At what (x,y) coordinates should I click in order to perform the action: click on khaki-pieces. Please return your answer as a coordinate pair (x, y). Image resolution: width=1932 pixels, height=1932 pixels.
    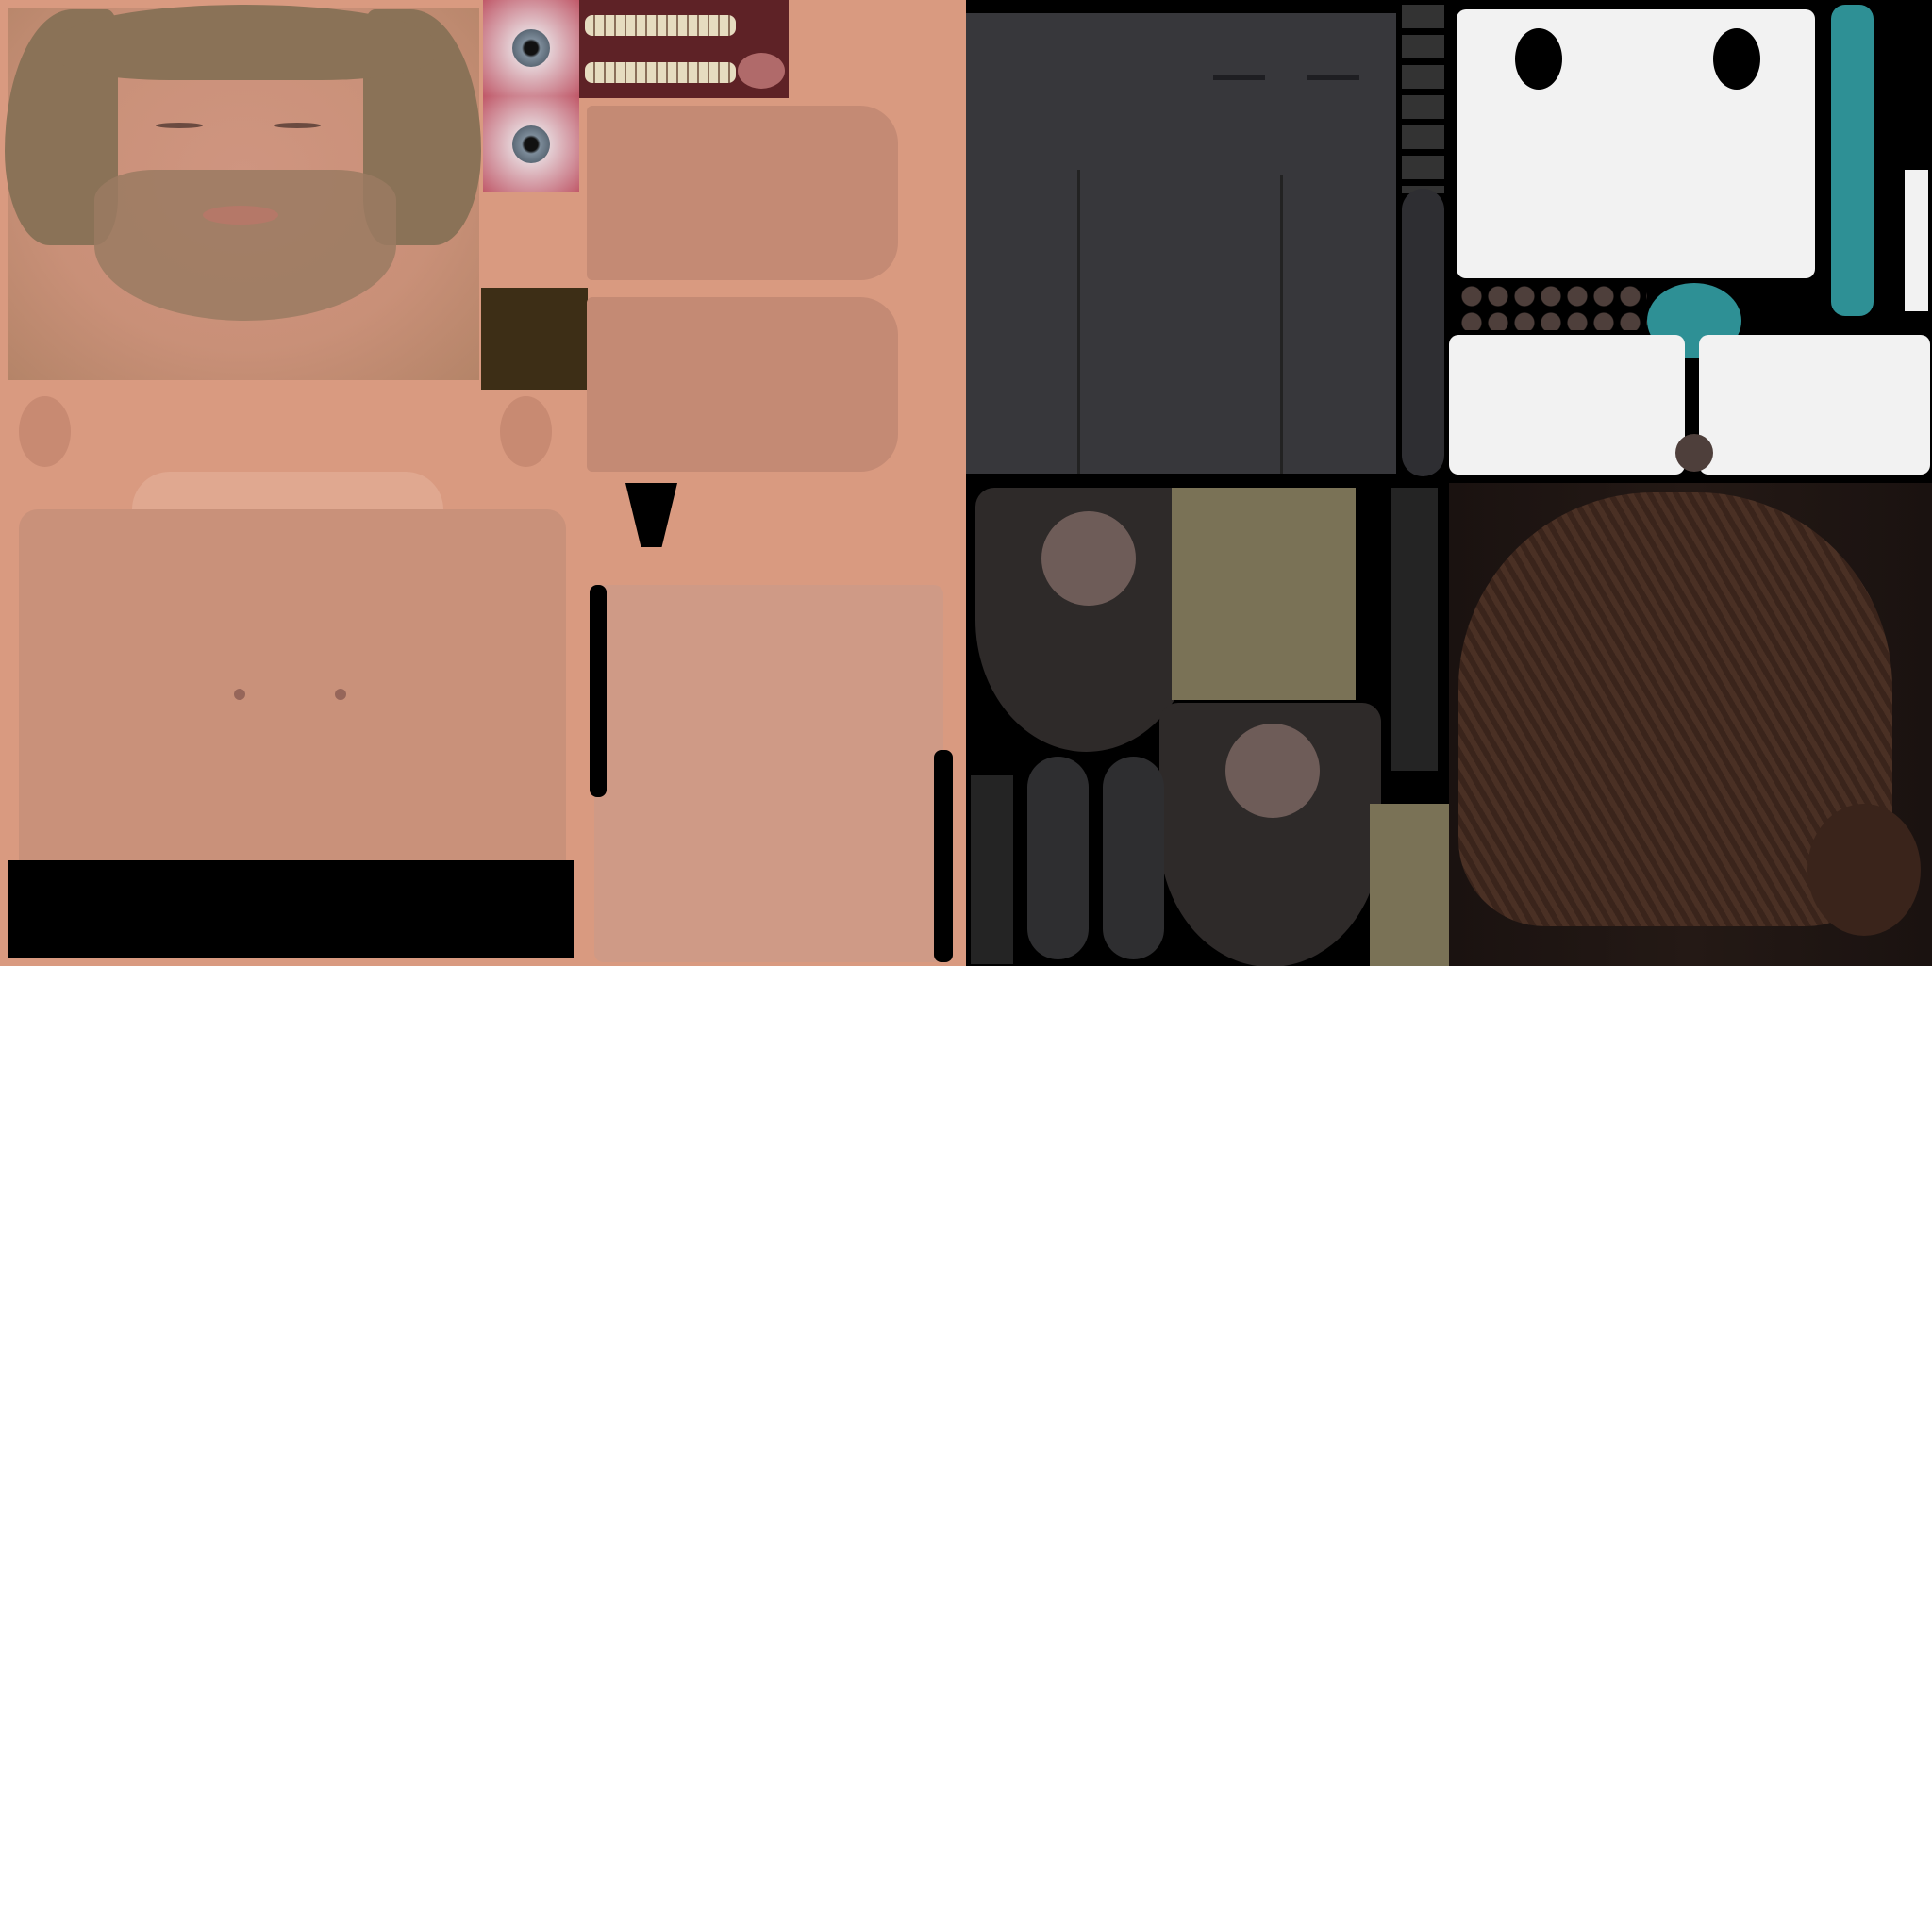
    Looking at the image, I should click on (1264, 594).